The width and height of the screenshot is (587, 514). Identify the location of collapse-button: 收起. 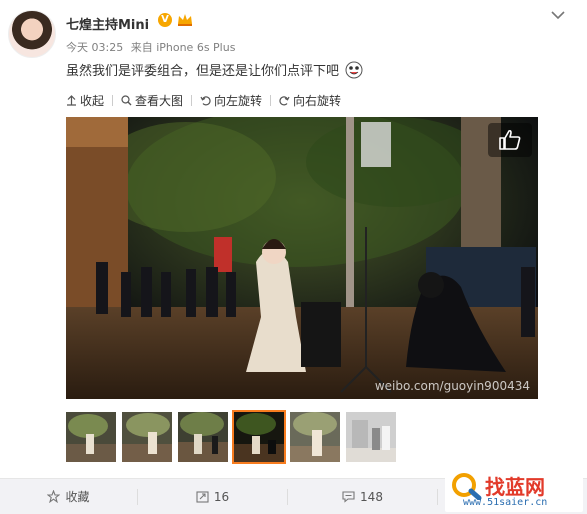
(85, 100).